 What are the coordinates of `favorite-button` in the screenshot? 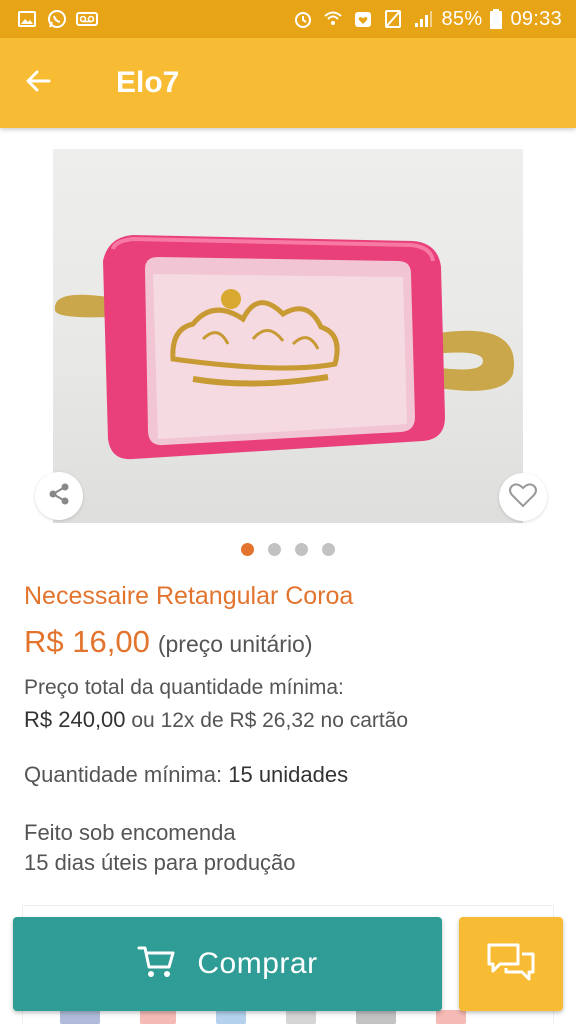 It's located at (523, 497).